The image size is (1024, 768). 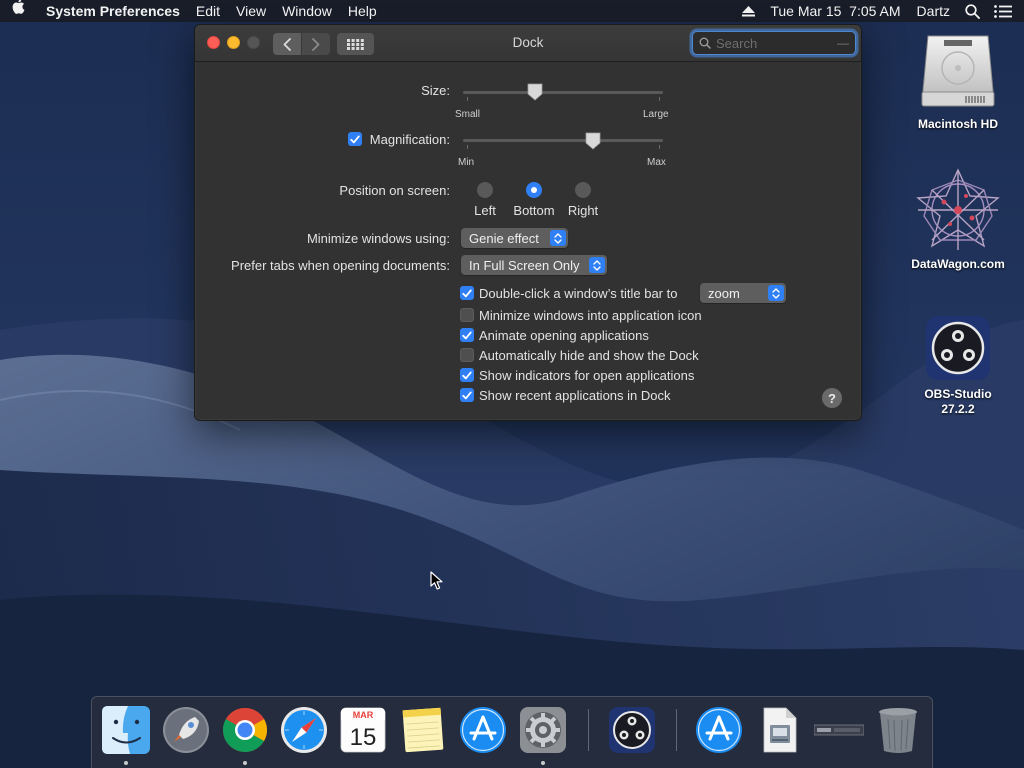 I want to click on autohide-dock-label: Automatically hide and show the Dock, so click(x=589, y=355).